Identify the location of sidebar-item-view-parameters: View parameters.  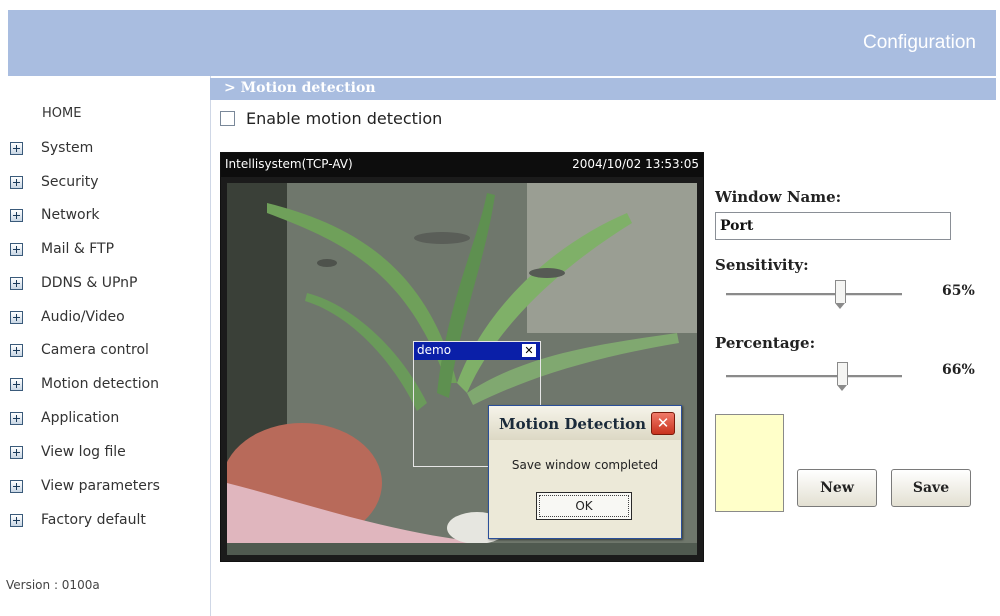
(85, 486).